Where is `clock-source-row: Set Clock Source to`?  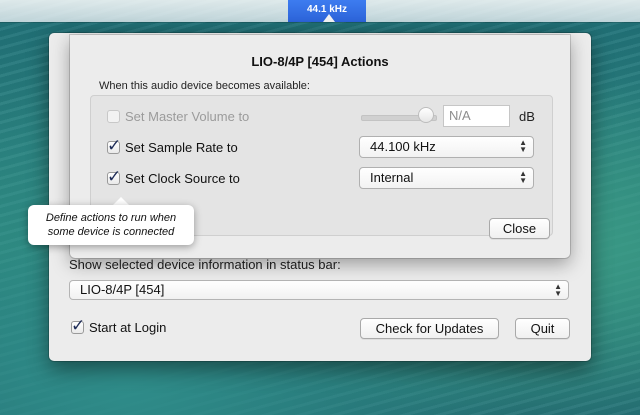
clock-source-row: Set Clock Source to is located at coordinates (173, 177).